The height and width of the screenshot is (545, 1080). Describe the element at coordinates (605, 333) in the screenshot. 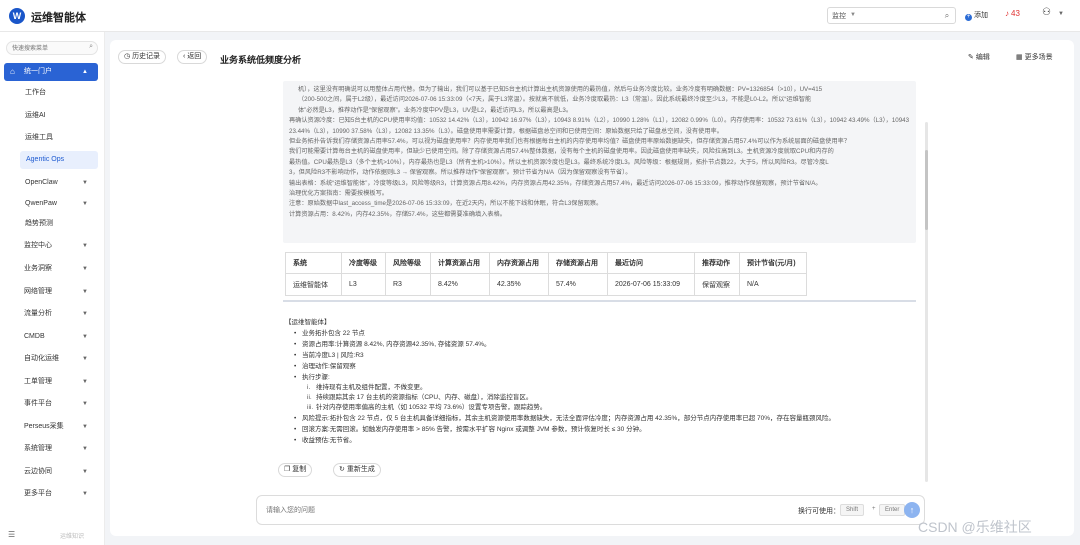

I see `list-item: 业务拓扑包含 22 节点` at that location.